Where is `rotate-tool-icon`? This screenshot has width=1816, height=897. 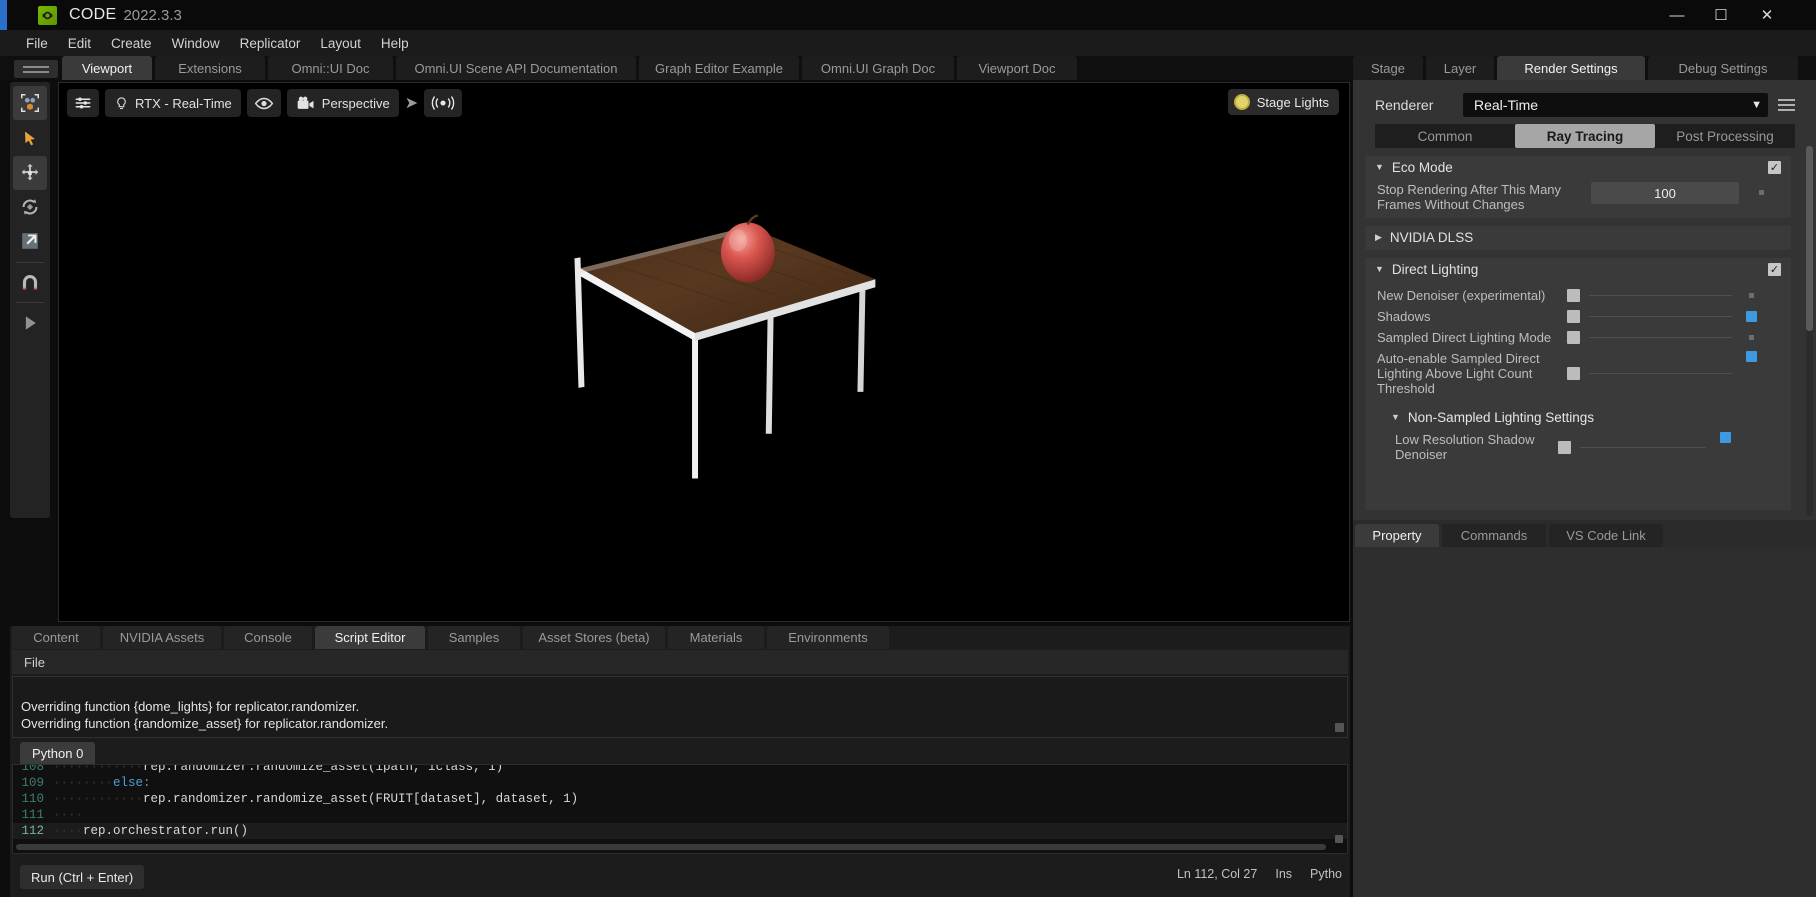 rotate-tool-icon is located at coordinates (30, 207).